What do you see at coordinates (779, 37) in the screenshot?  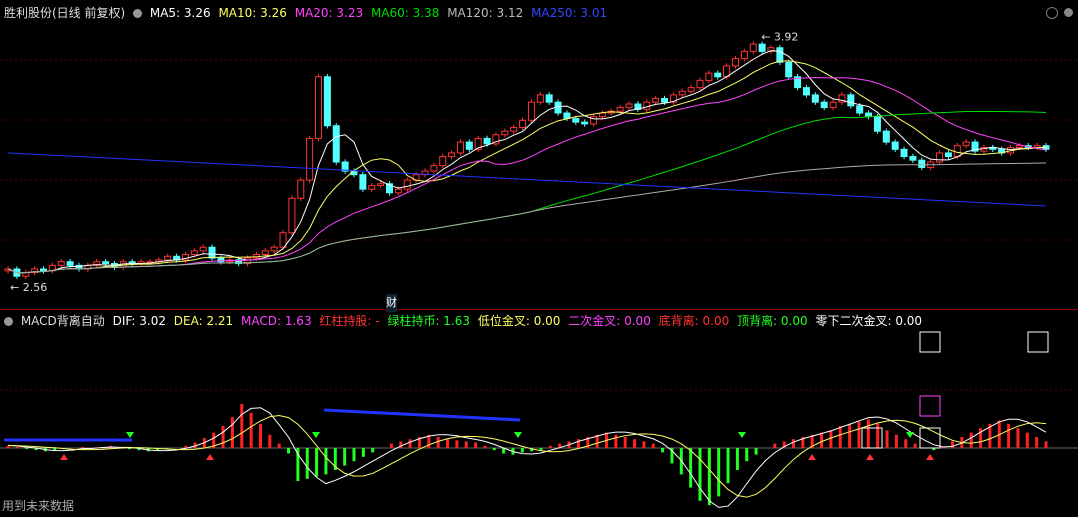 I see `high-price-label: ← 3.92` at bounding box center [779, 37].